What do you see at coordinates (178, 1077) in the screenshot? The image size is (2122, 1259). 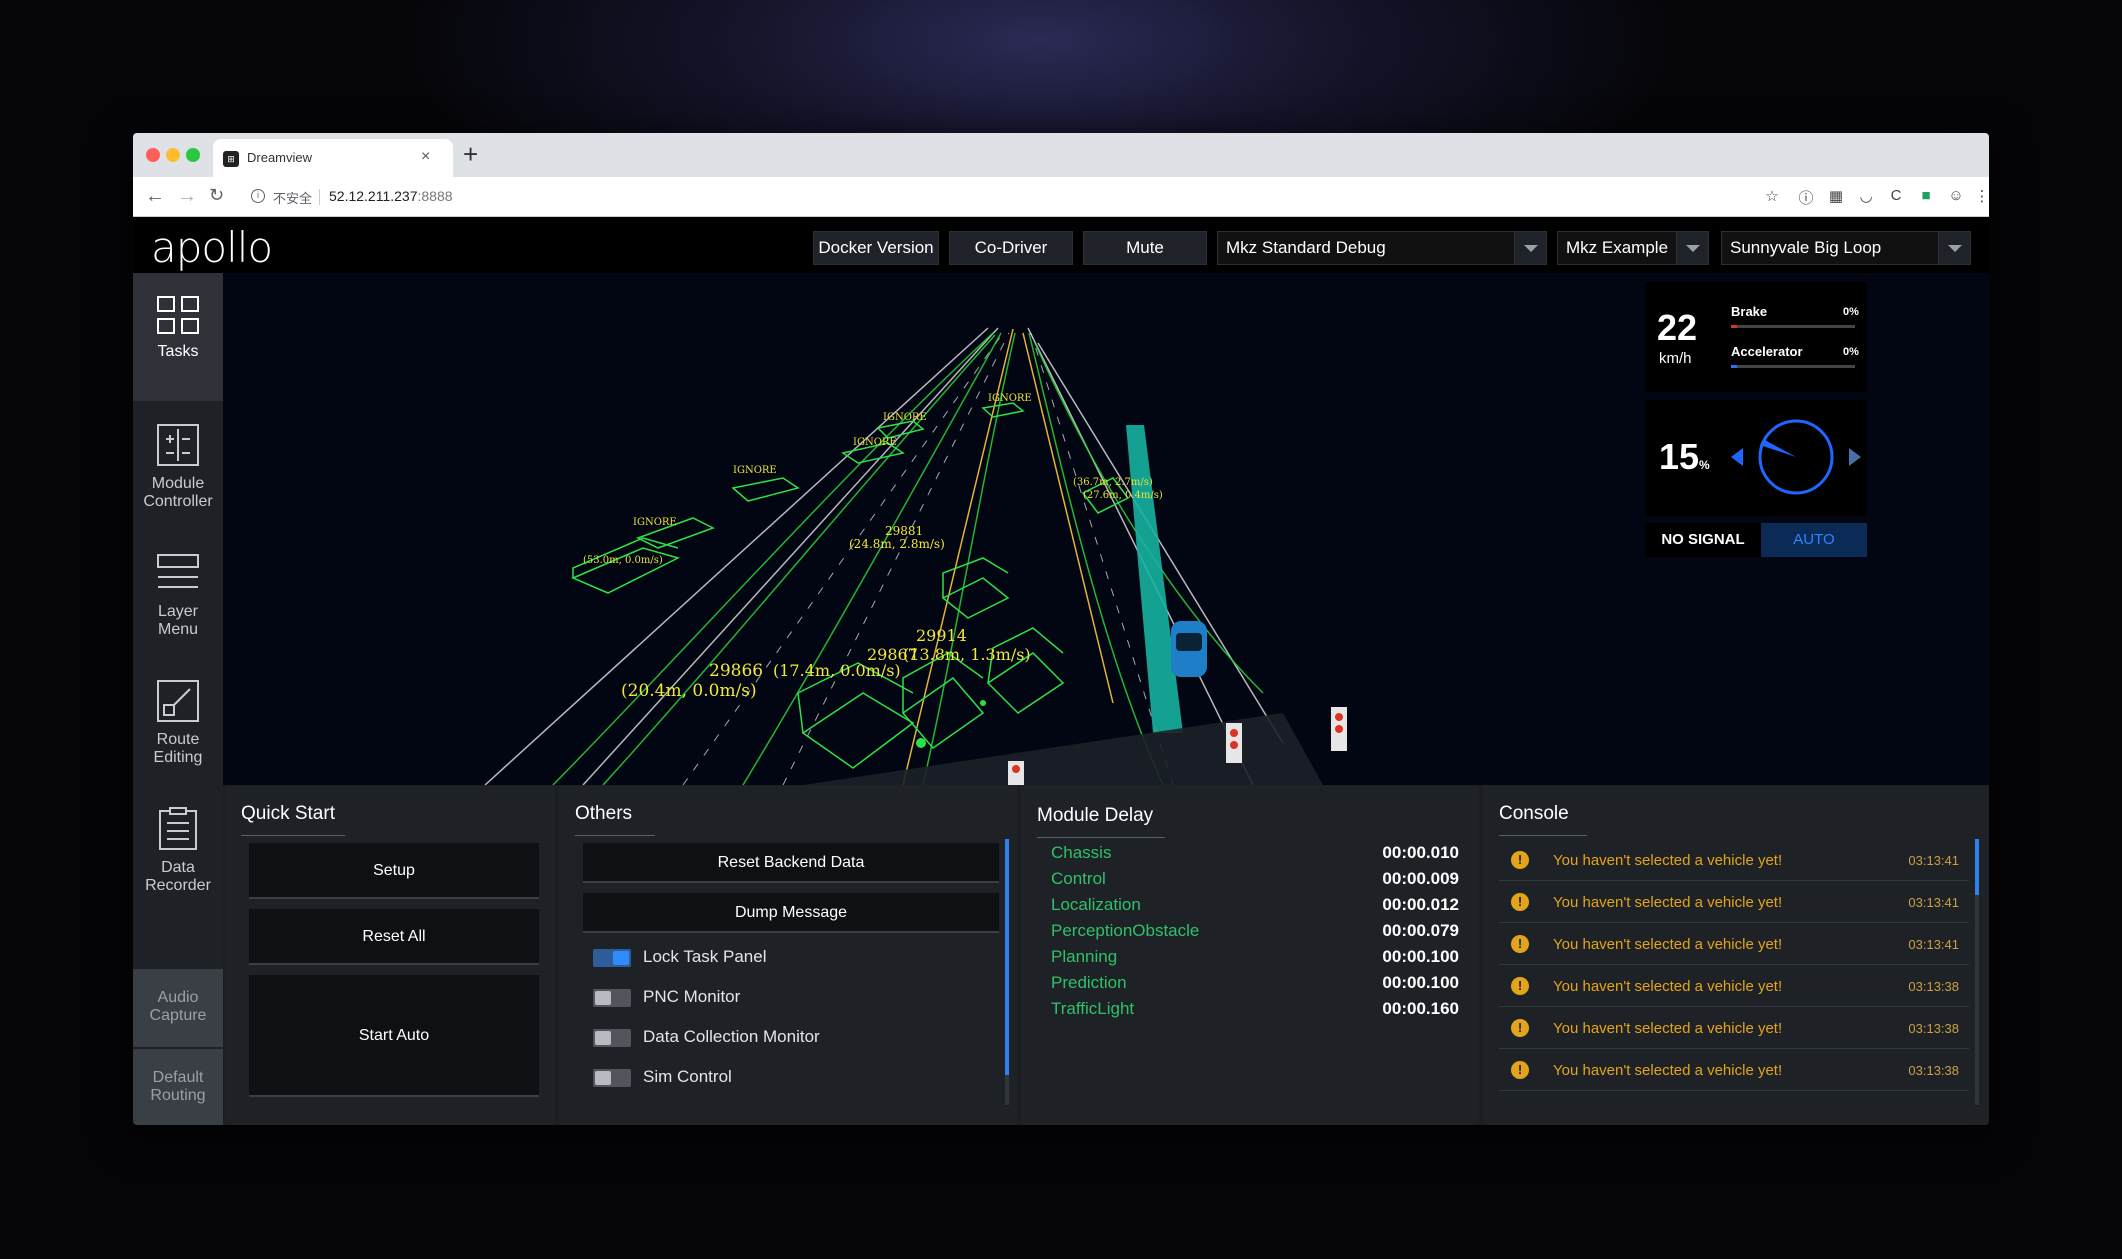 I see `default-routing-label: Default` at bounding box center [178, 1077].